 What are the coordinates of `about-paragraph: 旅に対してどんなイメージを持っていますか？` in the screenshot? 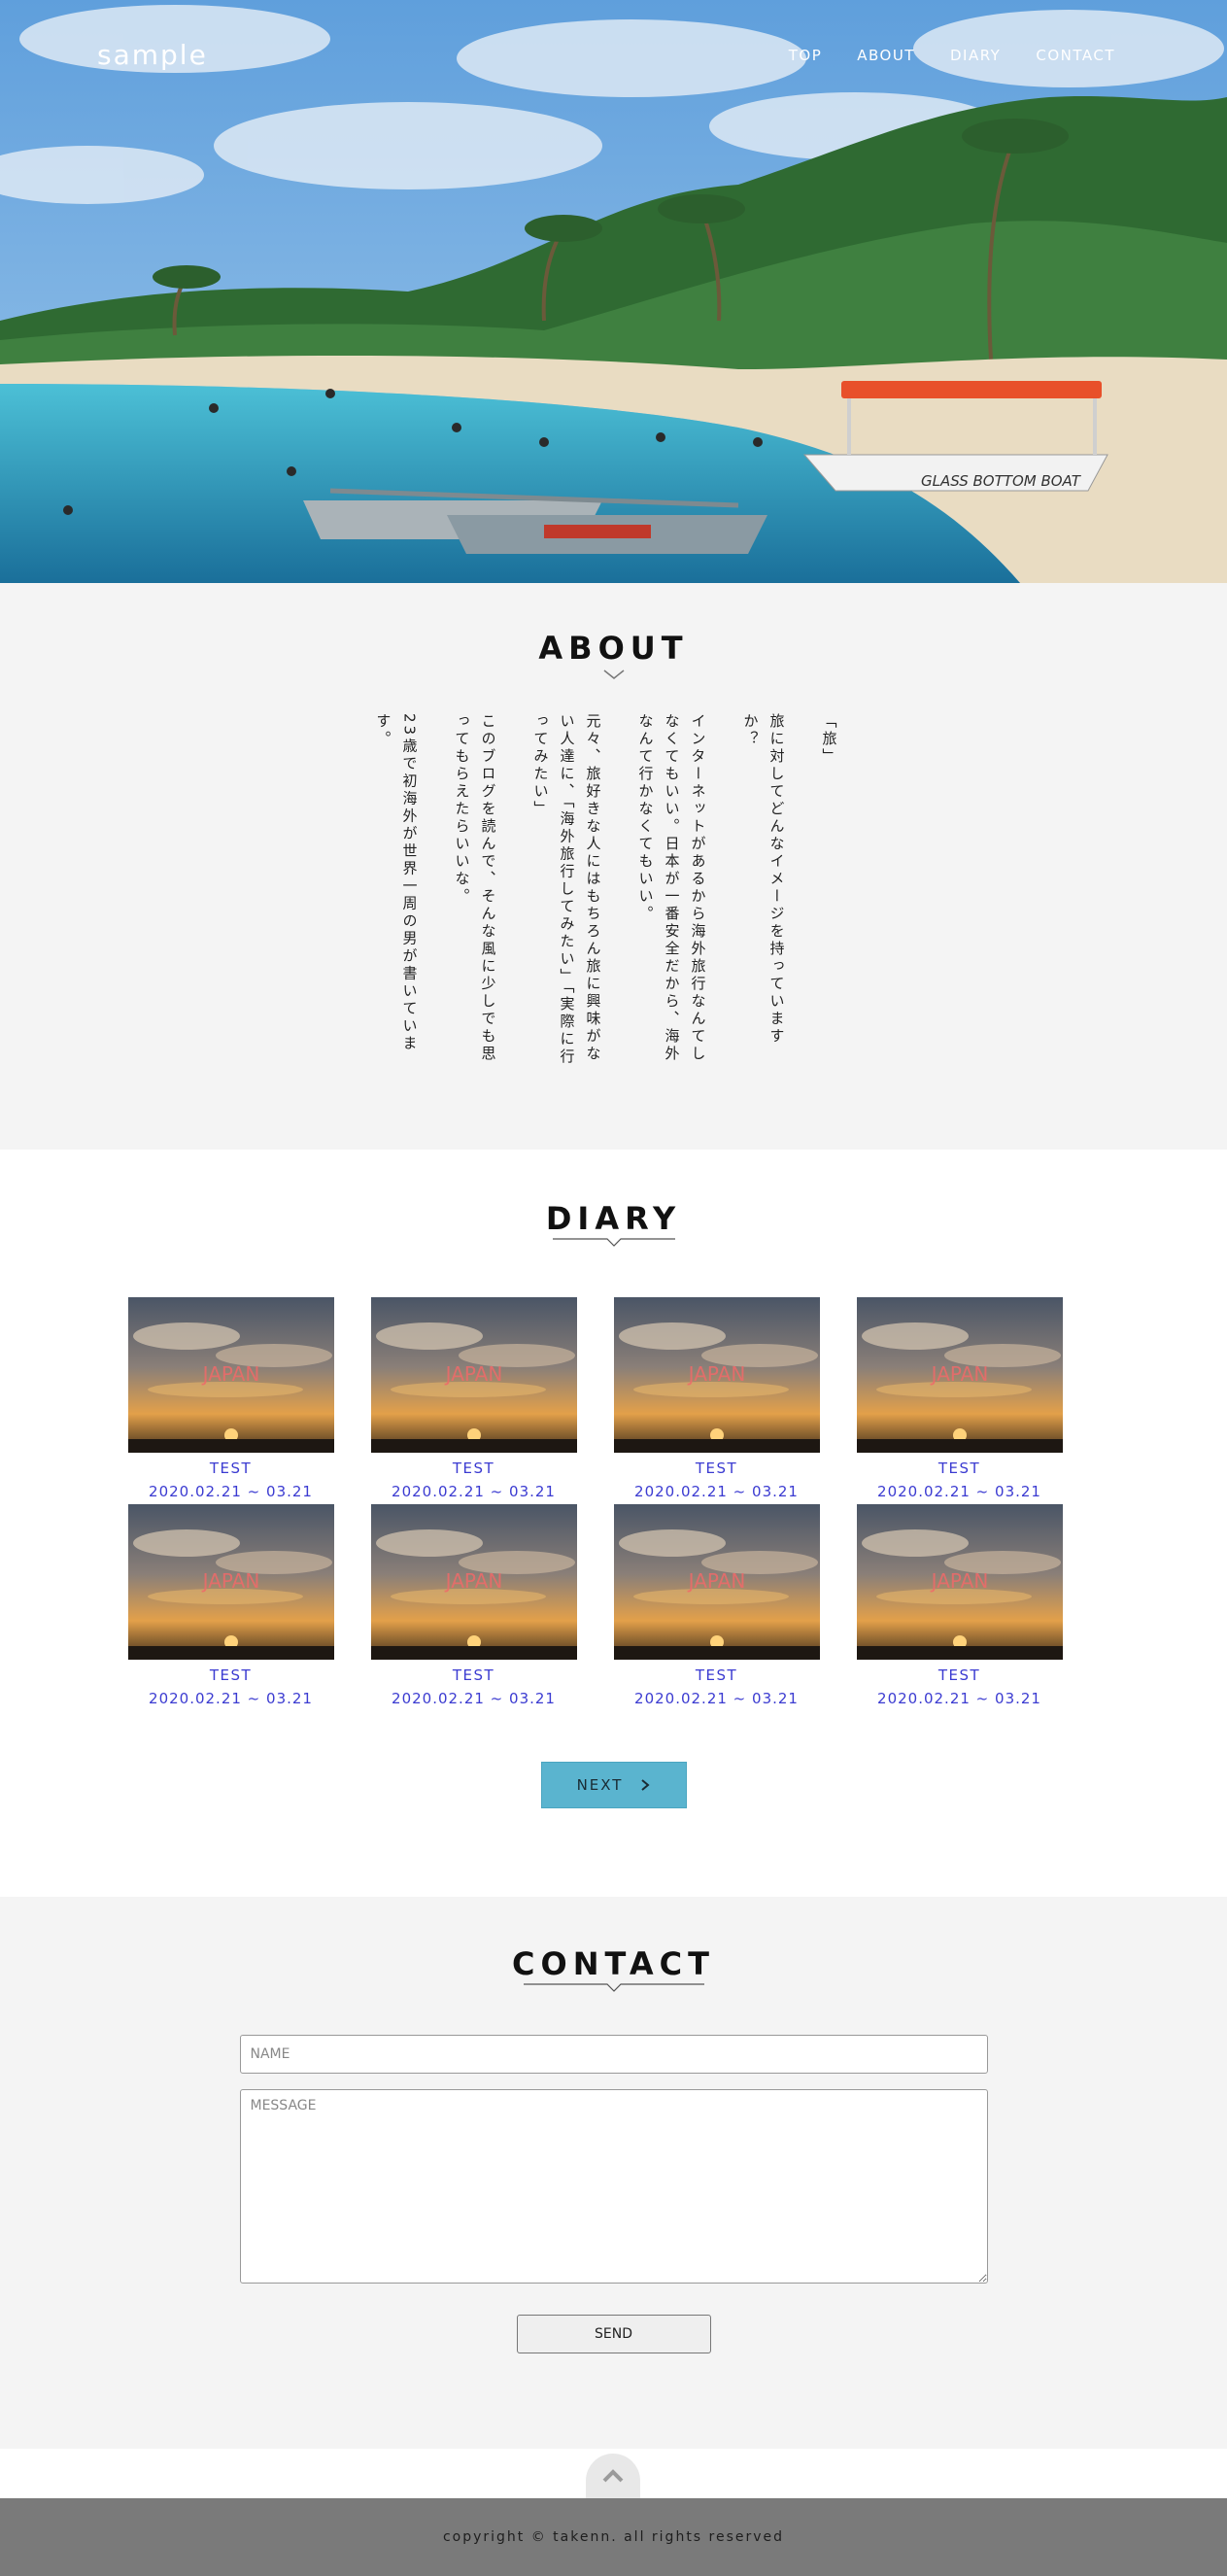 It's located at (763, 879).